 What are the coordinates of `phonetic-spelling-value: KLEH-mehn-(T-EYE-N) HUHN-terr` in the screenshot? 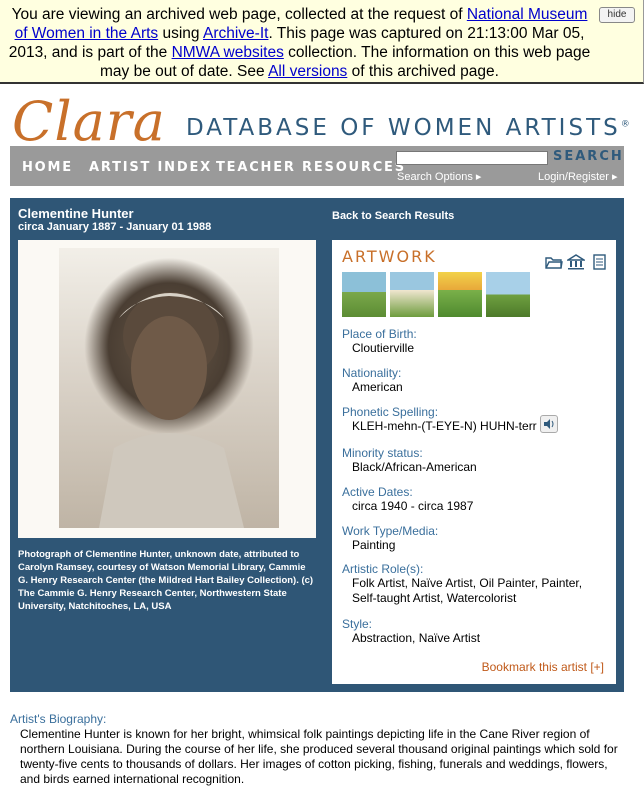 It's located at (444, 426).